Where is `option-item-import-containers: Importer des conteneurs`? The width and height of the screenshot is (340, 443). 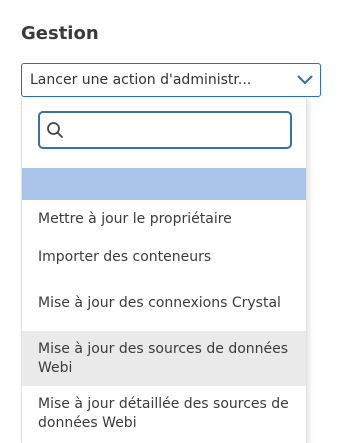 option-item-import-containers: Importer des conteneurs is located at coordinates (164, 257).